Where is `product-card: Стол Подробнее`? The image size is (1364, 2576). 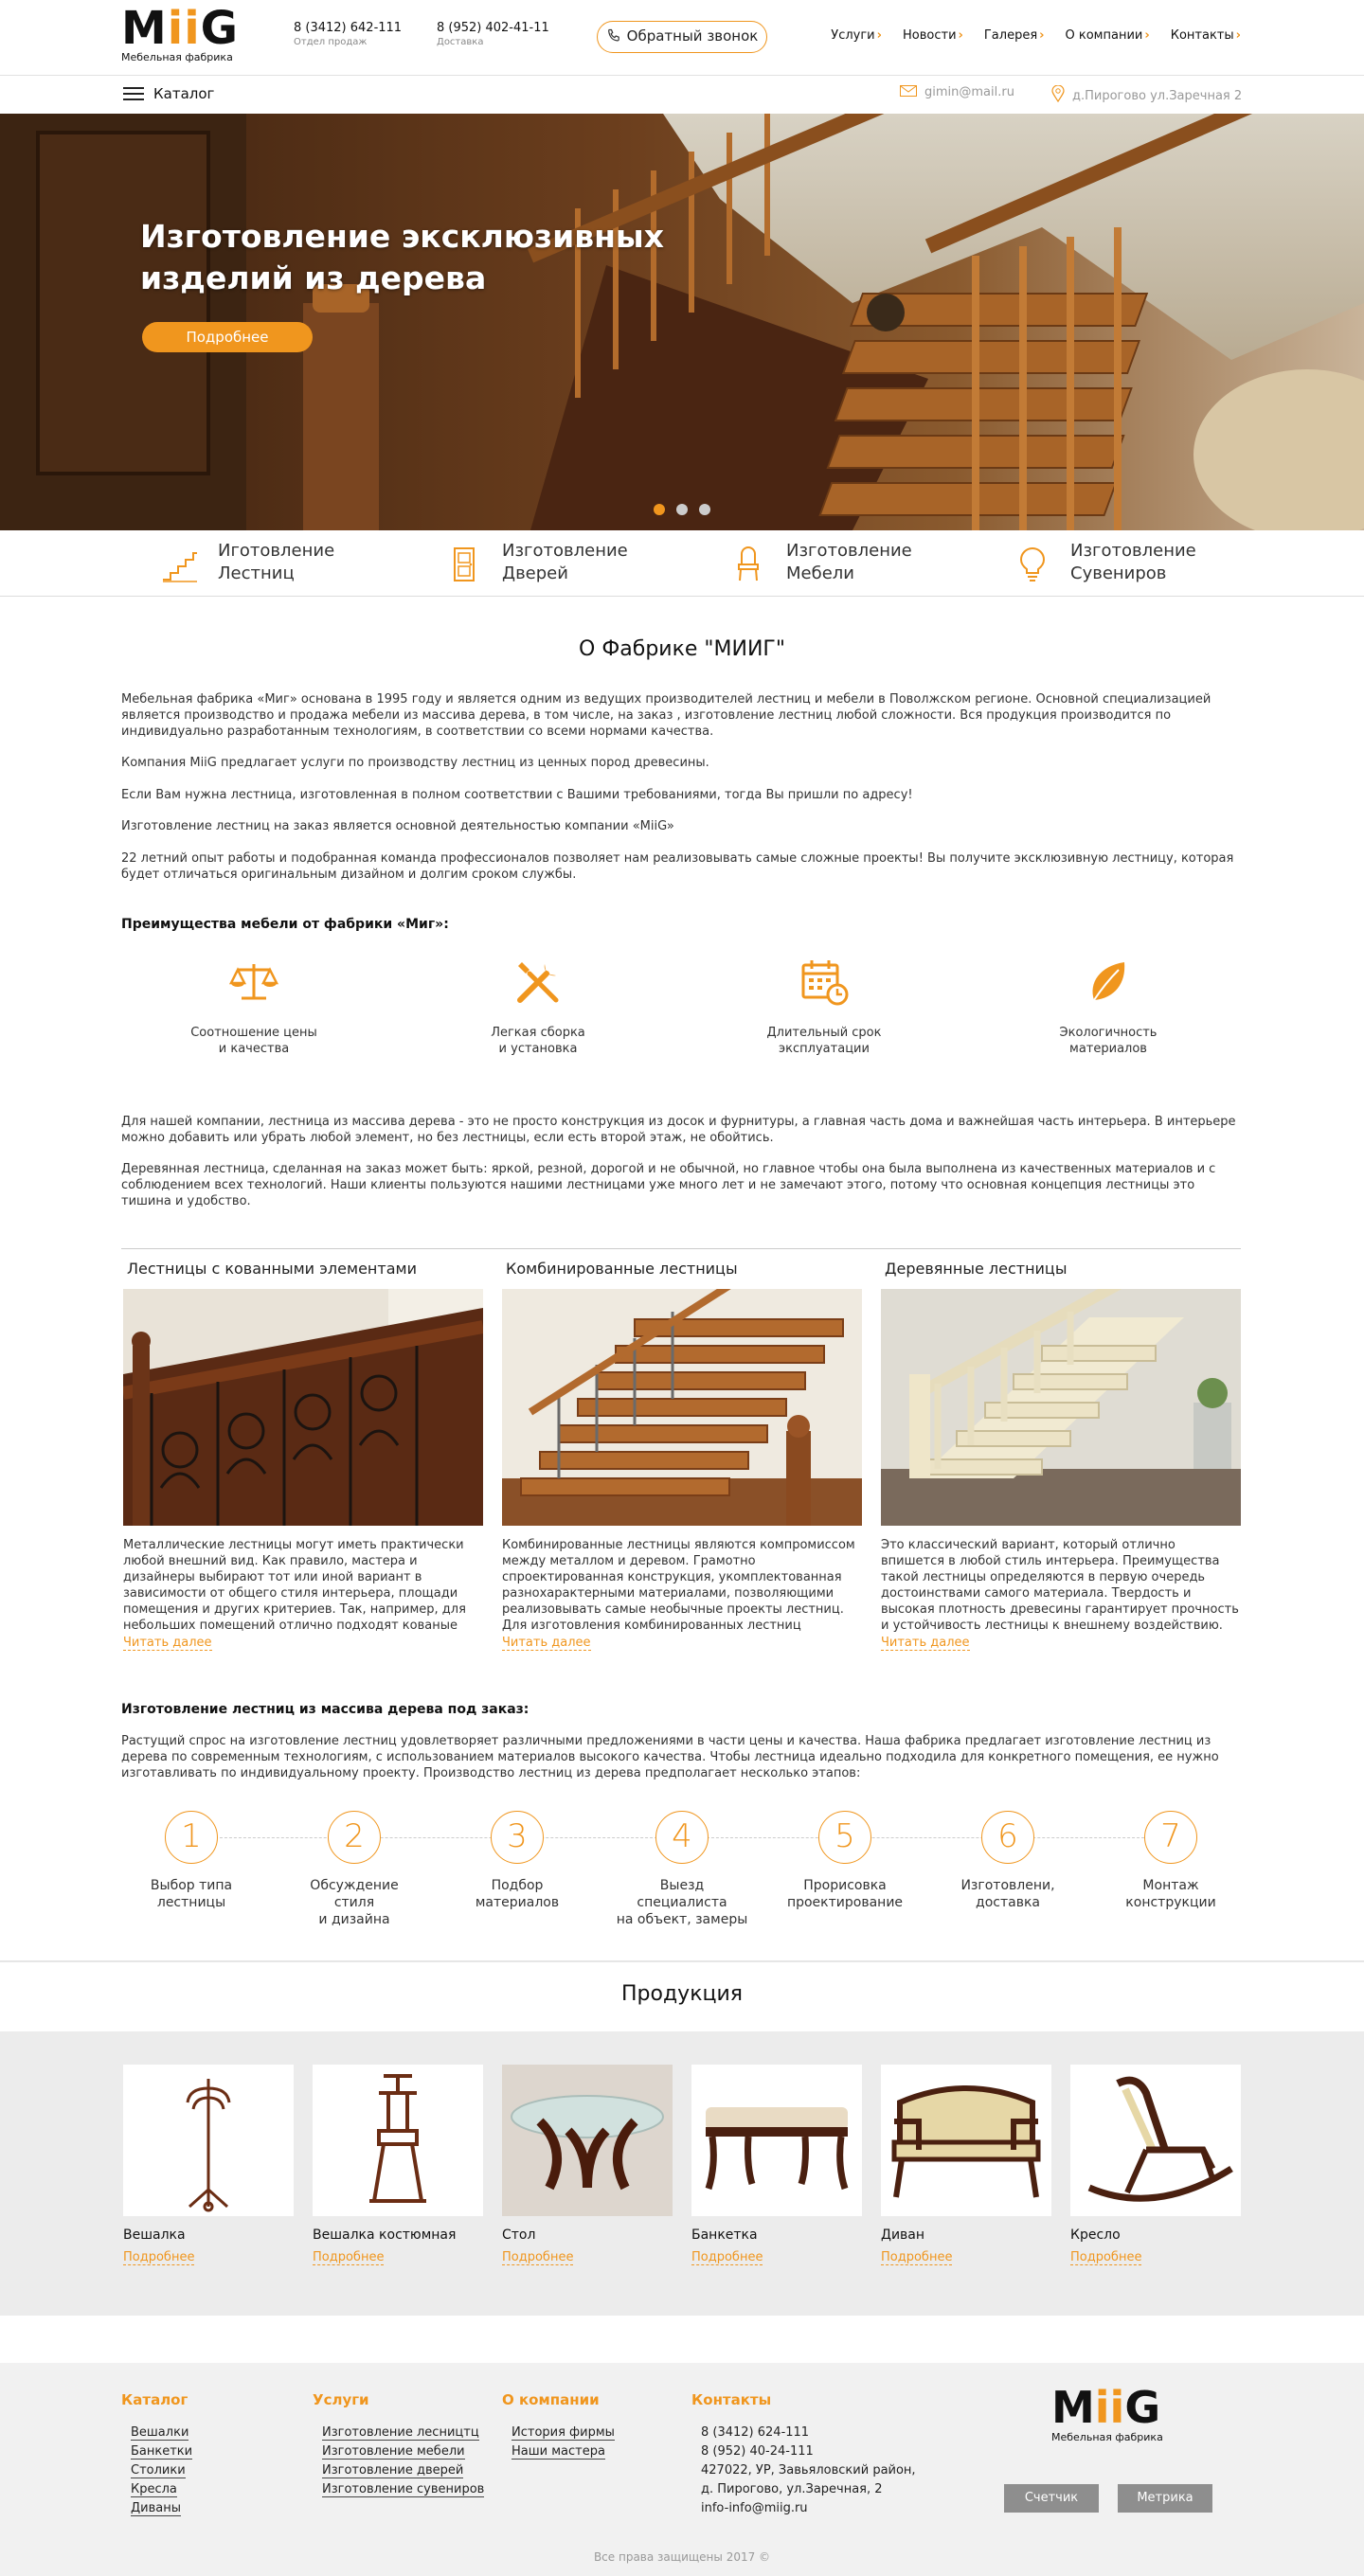 product-card: Стол Подробнее is located at coordinates (587, 2165).